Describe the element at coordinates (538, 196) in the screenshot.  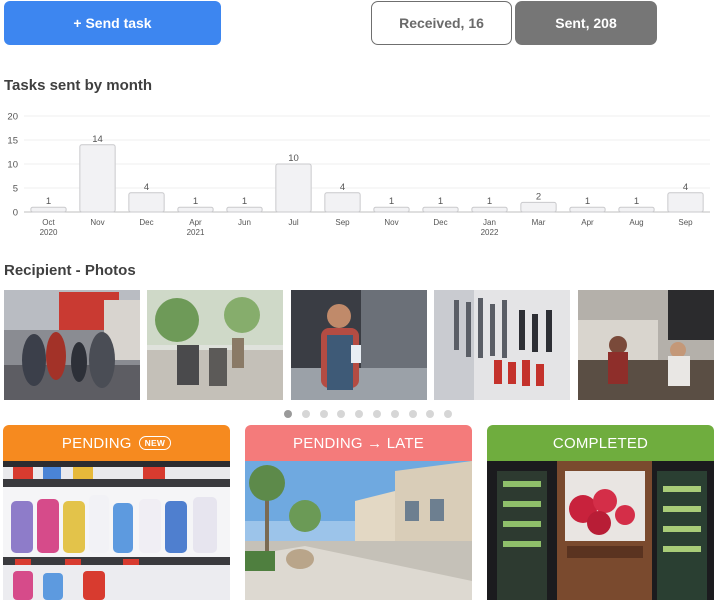
I see `data-label: 2` at that location.